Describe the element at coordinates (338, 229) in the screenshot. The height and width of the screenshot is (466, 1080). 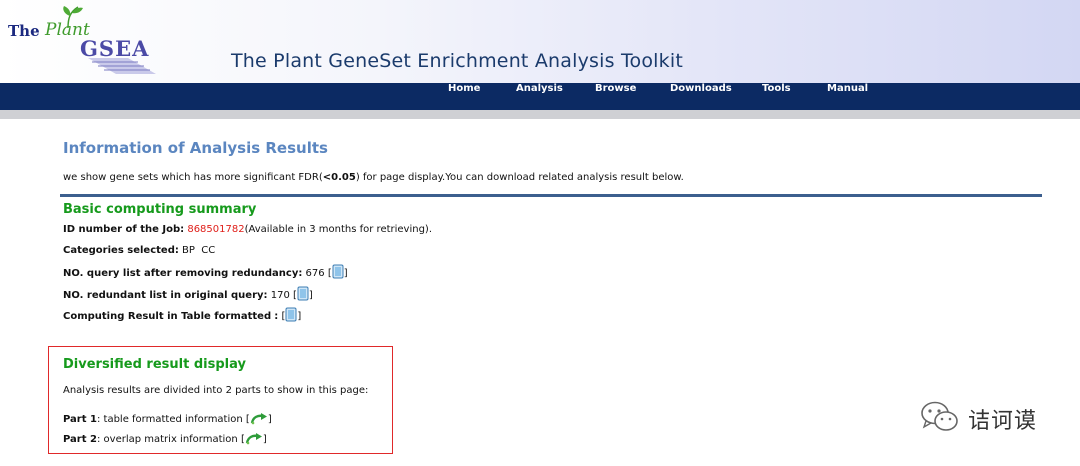
I see `job-id-note: (Available in 3 months for retrieving).` at that location.